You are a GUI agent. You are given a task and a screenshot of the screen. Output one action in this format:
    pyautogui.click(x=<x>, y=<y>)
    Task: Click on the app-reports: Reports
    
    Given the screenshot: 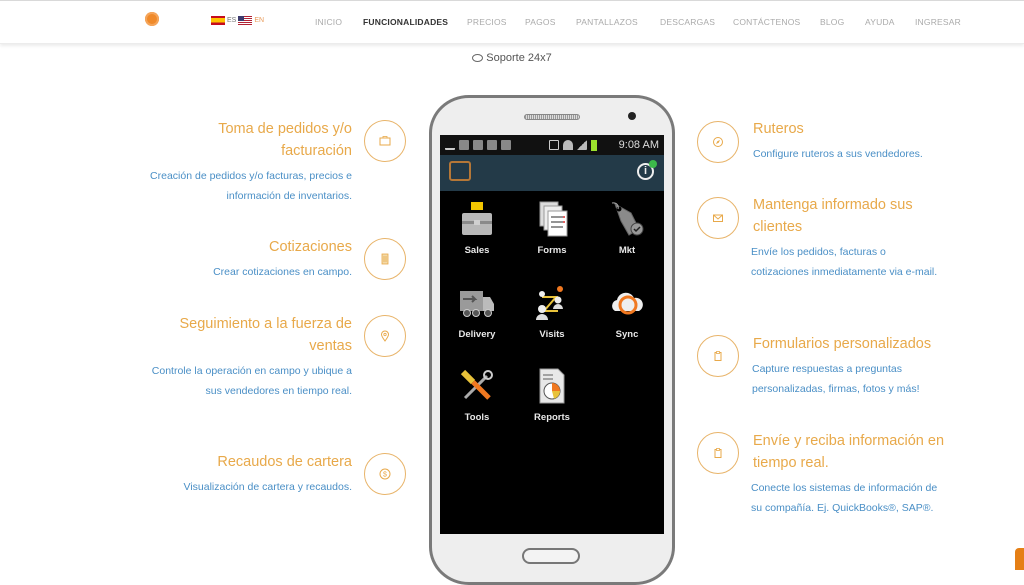 What is the action you would take?
    pyautogui.click(x=552, y=395)
    